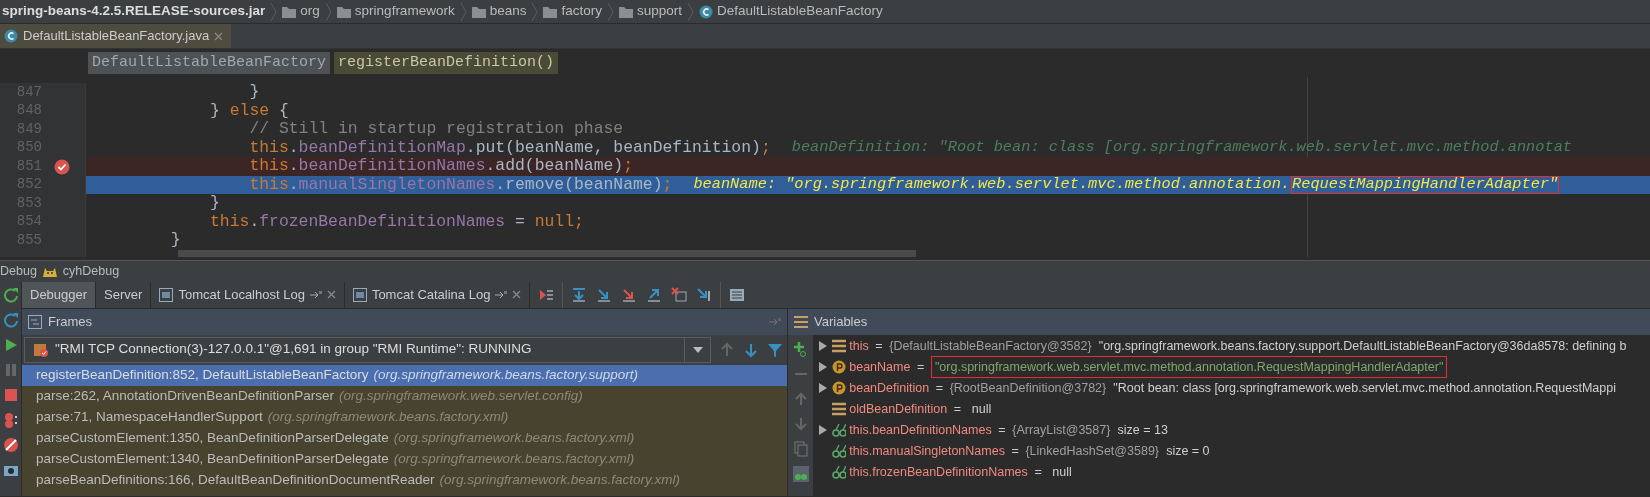  I want to click on editor-breadcrumb: registerBeanDefinition(), so click(446, 63).